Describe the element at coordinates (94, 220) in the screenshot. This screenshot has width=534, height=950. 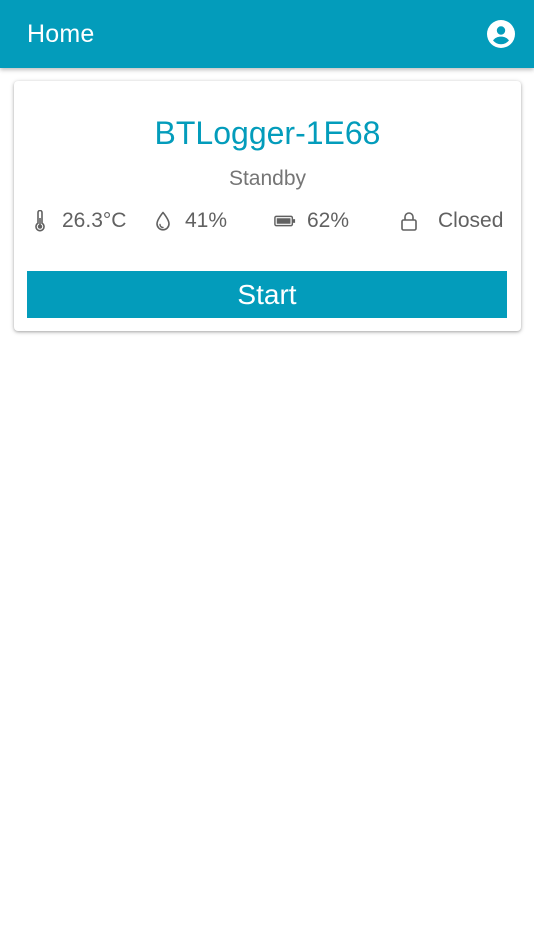
I see `temperature-value: 26.3°C` at that location.